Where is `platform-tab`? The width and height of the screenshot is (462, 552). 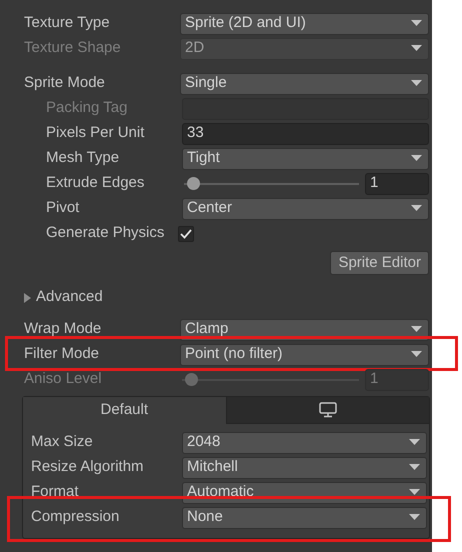 platform-tab is located at coordinates (327, 410).